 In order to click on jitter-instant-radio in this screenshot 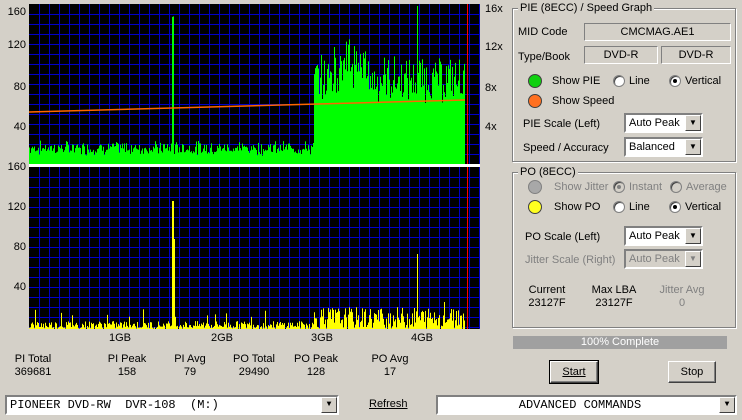, I will do `click(619, 187)`.